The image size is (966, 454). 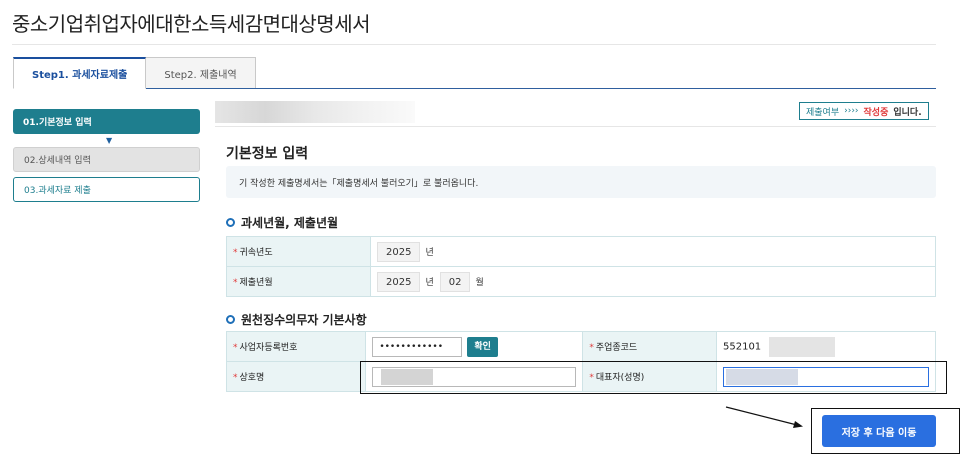 What do you see at coordinates (359, 183) in the screenshot?
I see `notice-text: 기 작성한 제출명세서는「제출명세서 불러오기」로 불러옵니다.` at bounding box center [359, 183].